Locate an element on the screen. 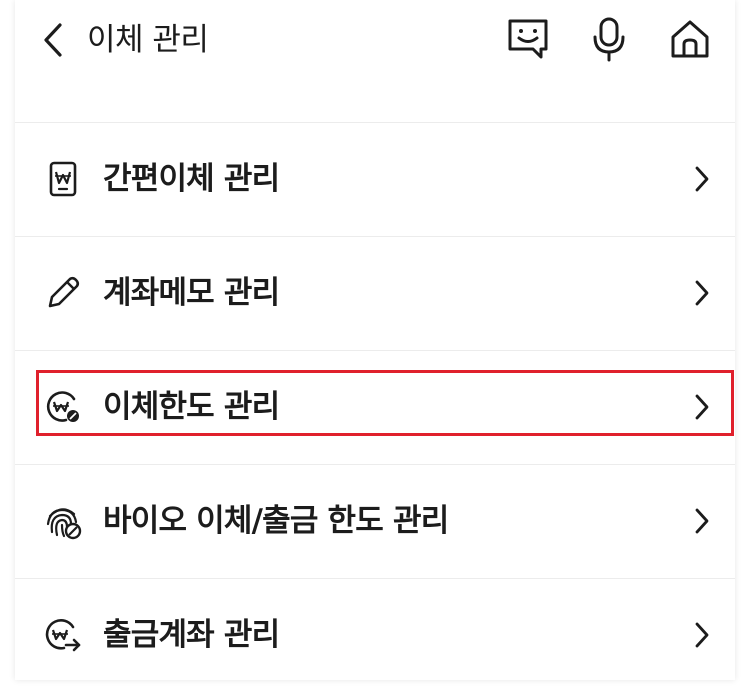 The image size is (750, 694). voice-search-button is located at coordinates (609, 39).